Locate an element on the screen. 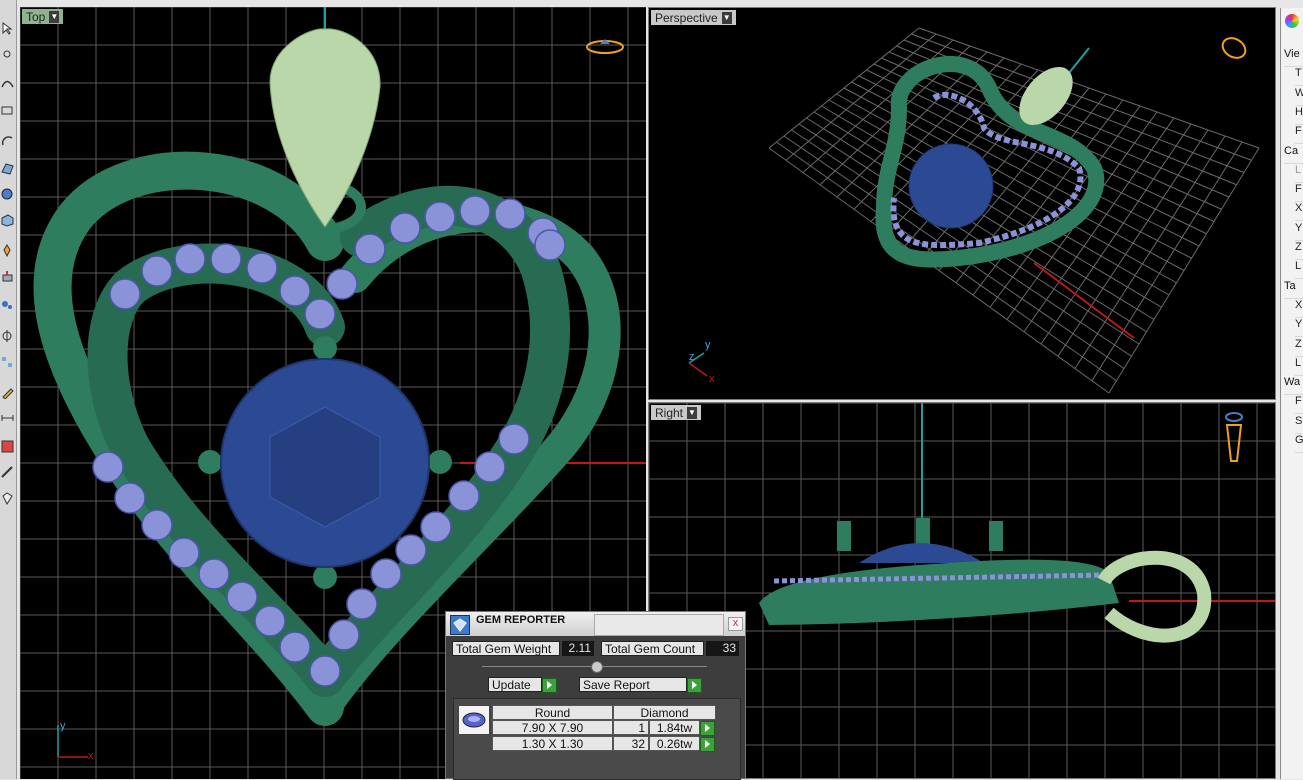 The height and width of the screenshot is (780, 1303). box-tool-icon is located at coordinates (7, 220).